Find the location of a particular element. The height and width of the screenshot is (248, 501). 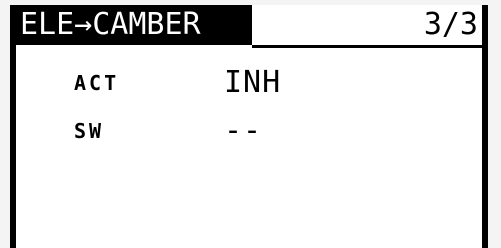

header-underline is located at coordinates (367, 46).